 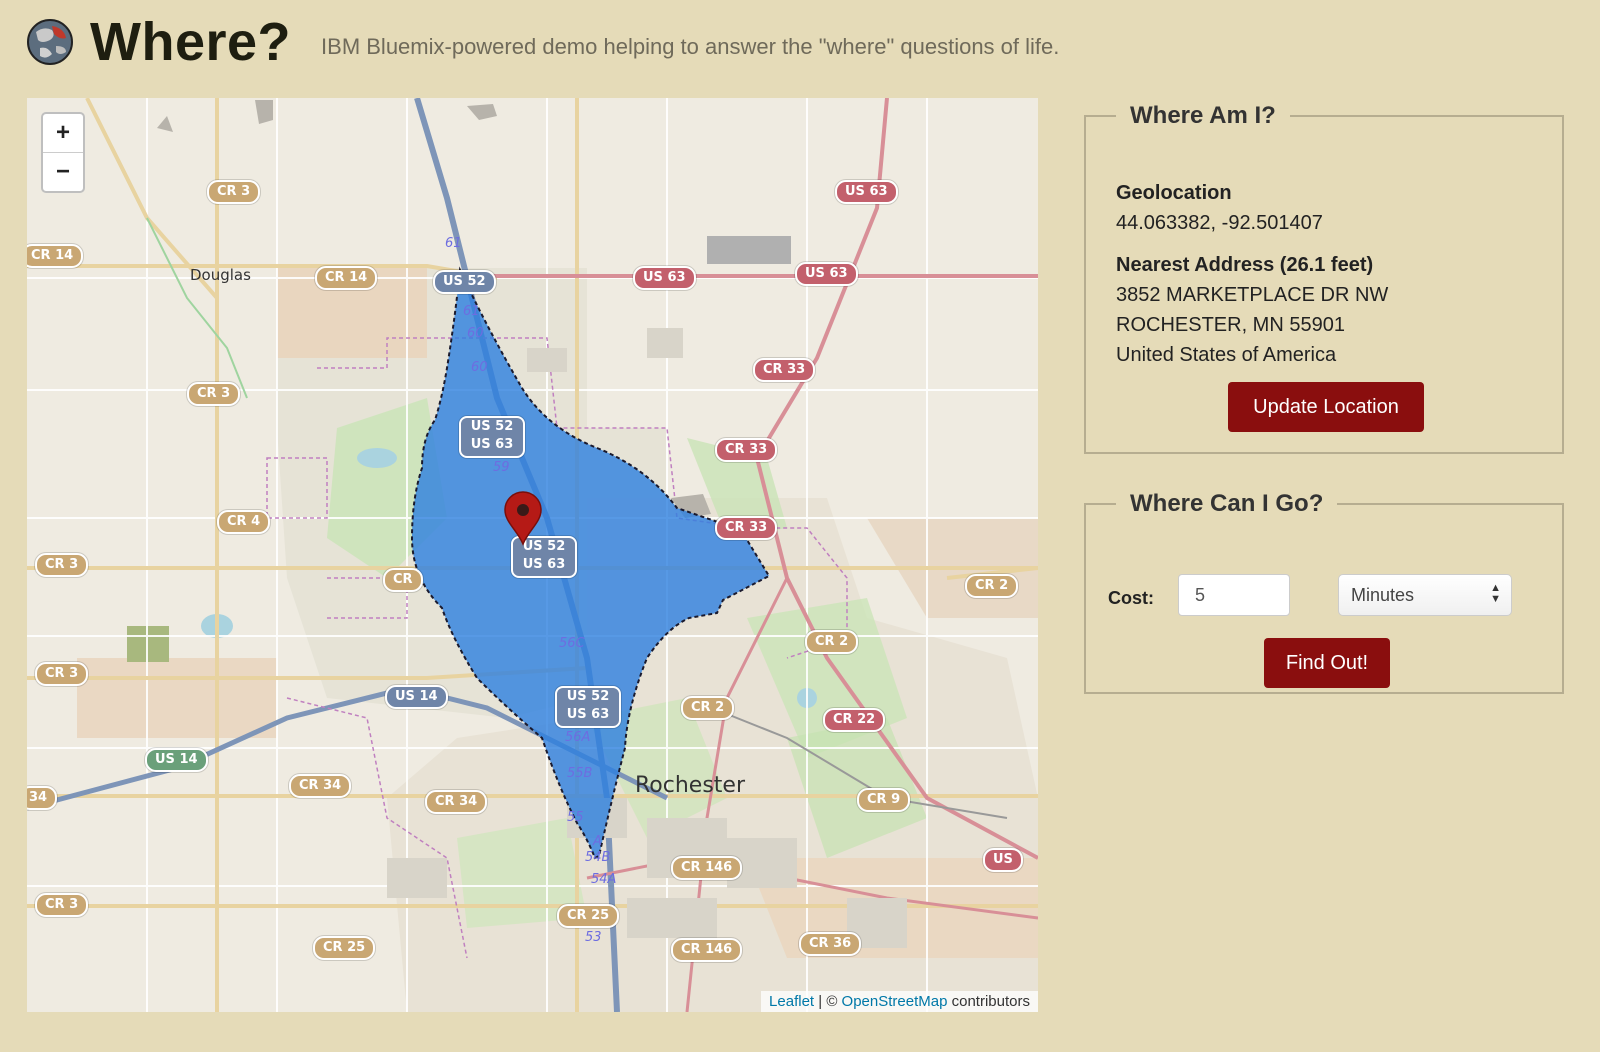 What do you see at coordinates (895, 1001) in the screenshot?
I see `osm-link: OpenStreetMap` at bounding box center [895, 1001].